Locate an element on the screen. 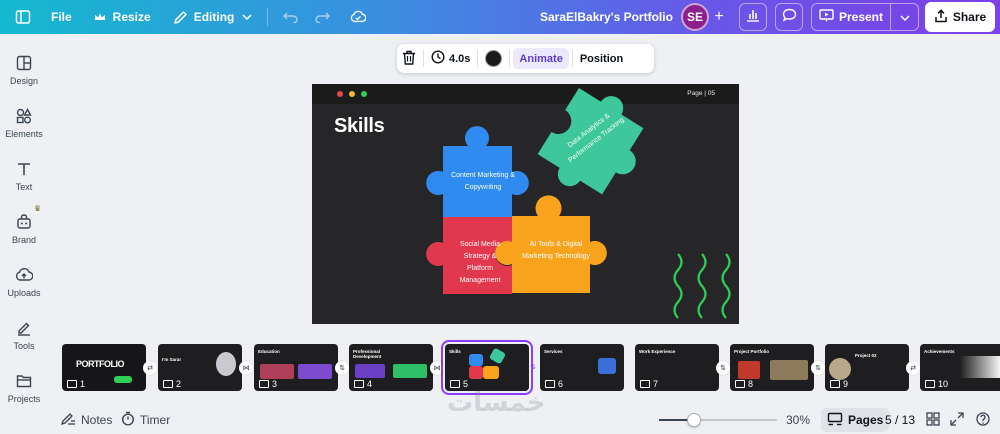 The image size is (1000, 434). page-counter: 5 / 13 is located at coordinates (900, 420).